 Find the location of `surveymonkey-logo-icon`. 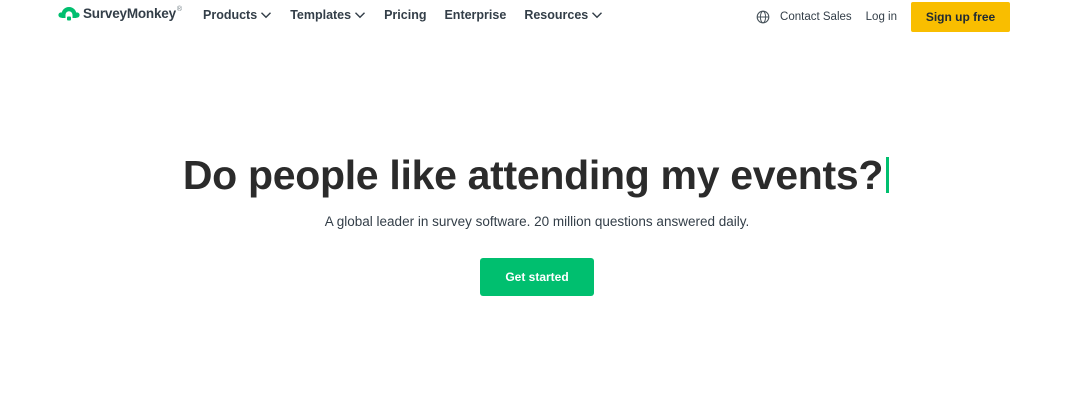

surveymonkey-logo-icon is located at coordinates (69, 14).